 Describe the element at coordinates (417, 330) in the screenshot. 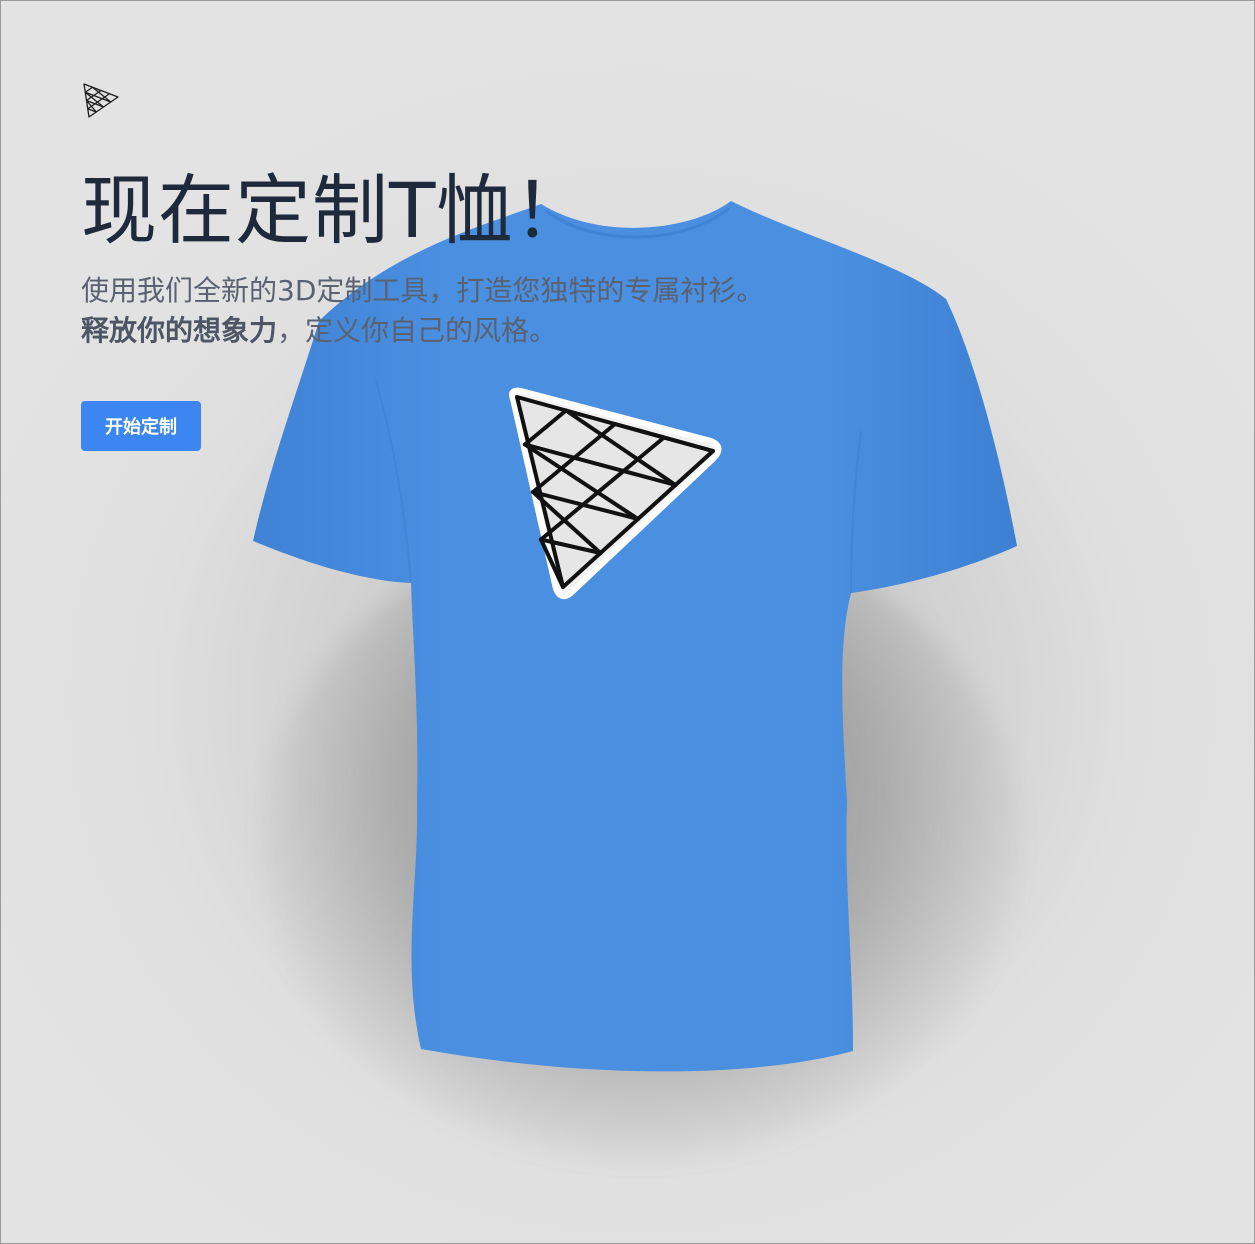

I see `subtitle-line-2-rest: ，定义你自己的风格。` at that location.